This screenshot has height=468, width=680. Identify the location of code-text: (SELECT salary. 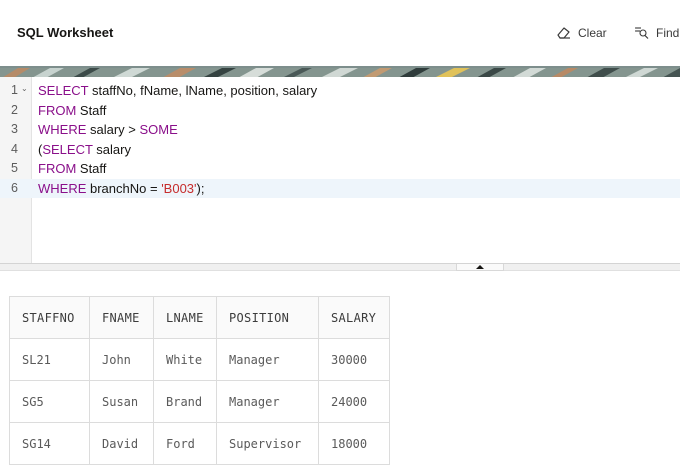
(84, 149).